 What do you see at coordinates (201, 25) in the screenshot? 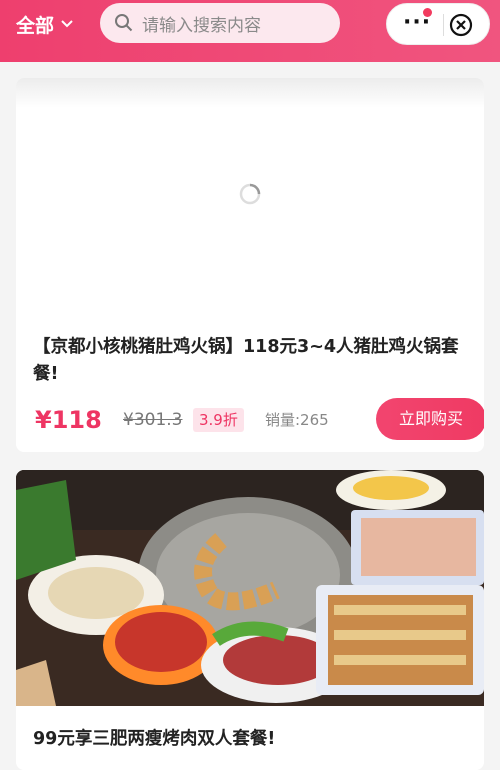
I see `search-placeholder: 请输入搜索内容` at bounding box center [201, 25].